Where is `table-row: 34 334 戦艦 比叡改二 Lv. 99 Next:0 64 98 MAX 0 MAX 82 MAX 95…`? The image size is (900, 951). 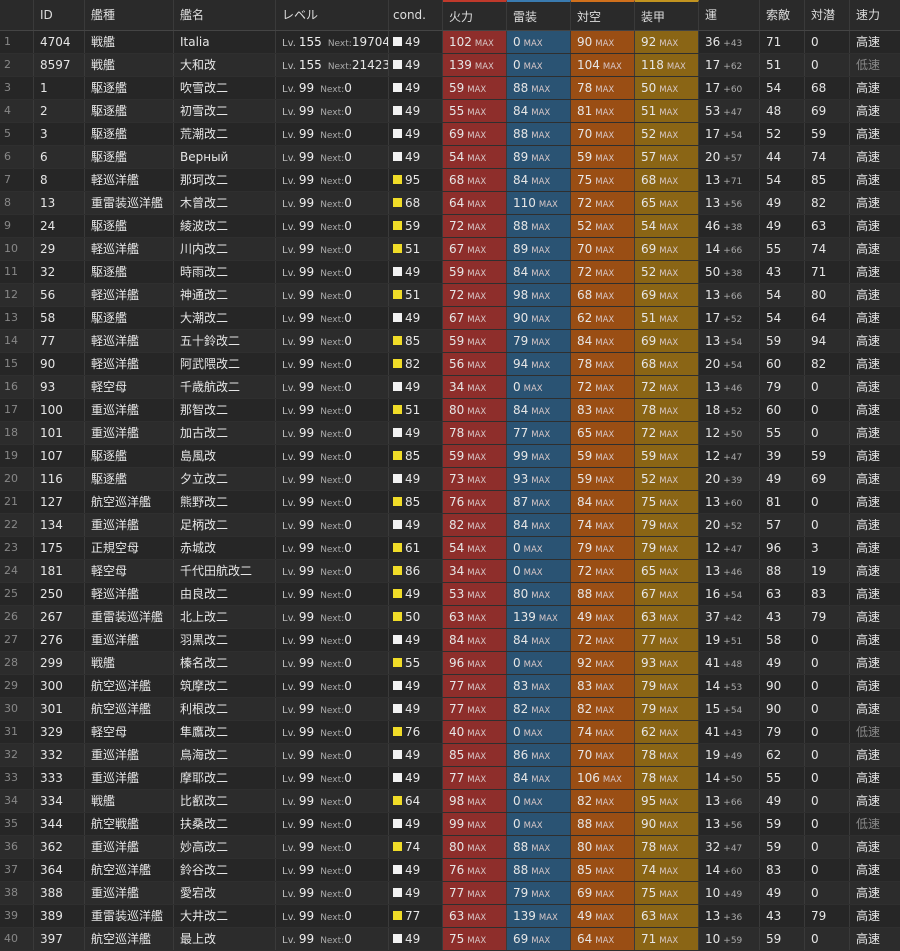 table-row: 34 334 戦艦 比叡改二 Lv. 99 Next:0 64 98 MAX 0 MAX 82 MAX 95… is located at coordinates (450, 801).